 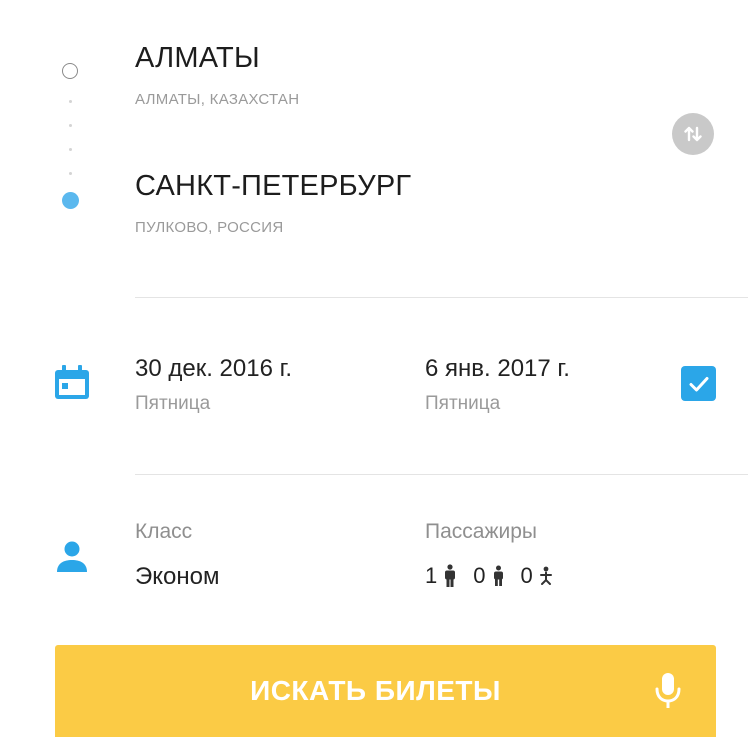 I want to click on adult-icon, so click(x=450, y=575).